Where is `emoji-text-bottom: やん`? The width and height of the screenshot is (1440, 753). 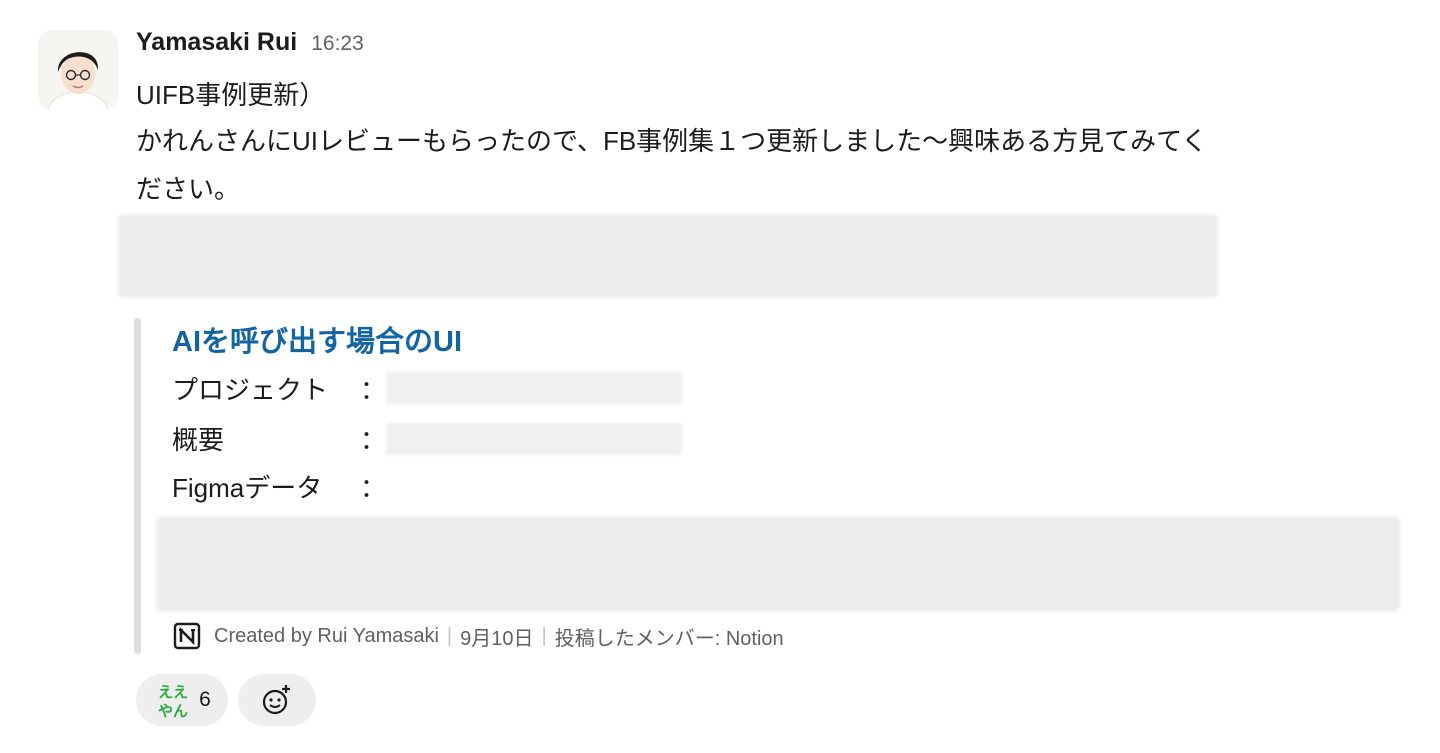
emoji-text-bottom: やん is located at coordinates (173, 711).